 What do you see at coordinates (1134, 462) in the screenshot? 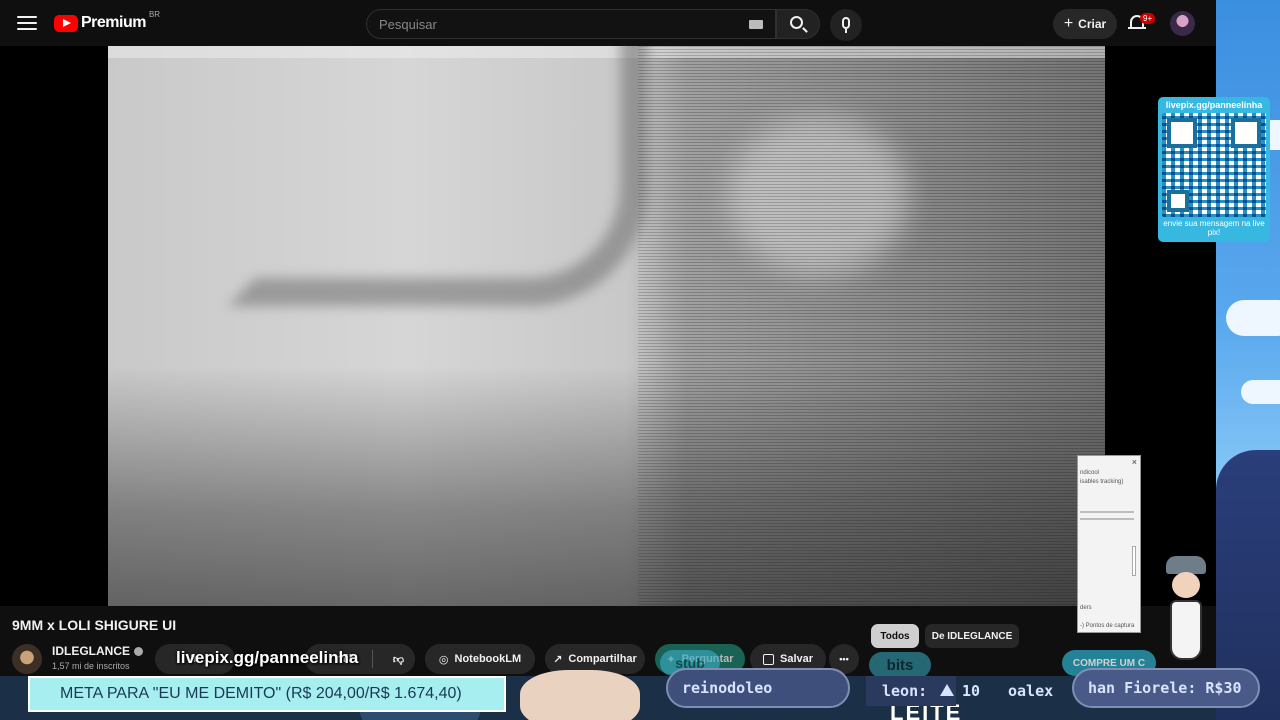
I see `close-icon: ×` at bounding box center [1134, 462].